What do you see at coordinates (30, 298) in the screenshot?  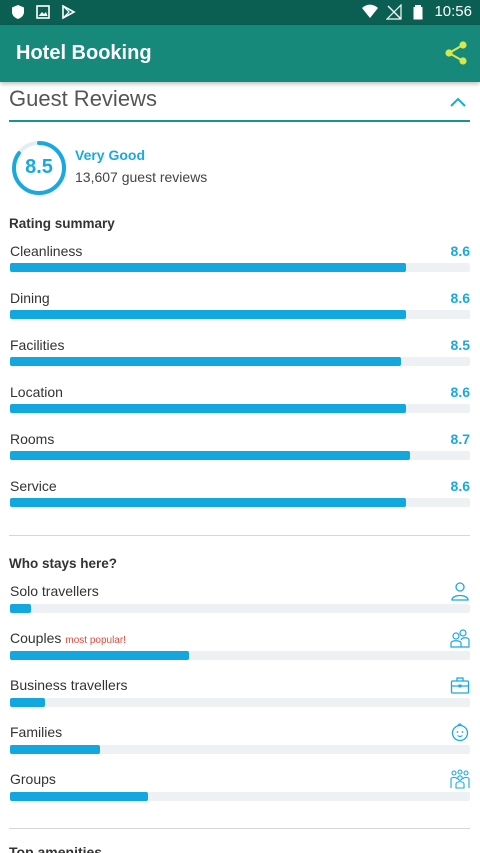 I see `rating-label: Dining` at bounding box center [30, 298].